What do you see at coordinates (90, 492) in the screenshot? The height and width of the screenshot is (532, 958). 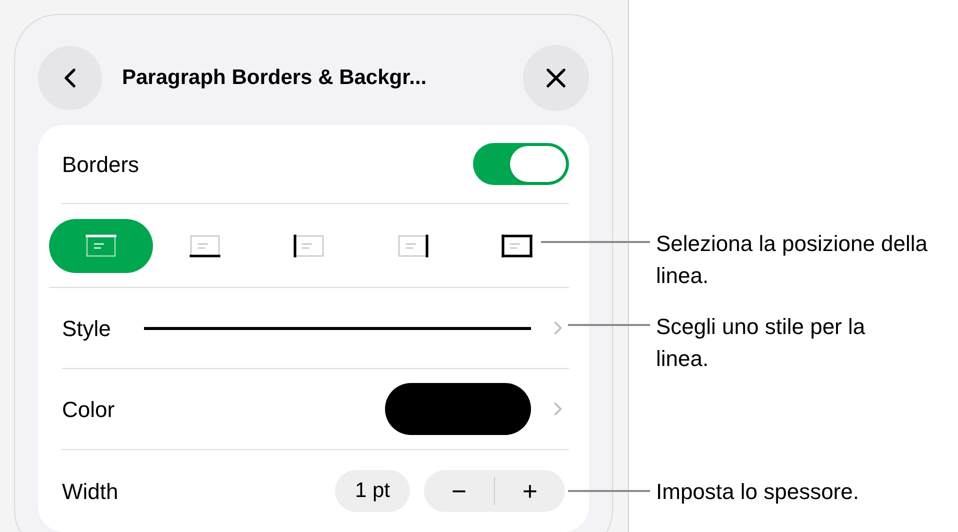 I see `width-label: Width` at bounding box center [90, 492].